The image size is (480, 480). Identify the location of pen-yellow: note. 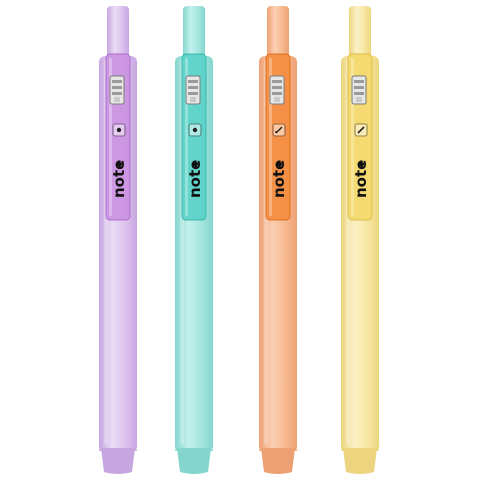
(360, 240).